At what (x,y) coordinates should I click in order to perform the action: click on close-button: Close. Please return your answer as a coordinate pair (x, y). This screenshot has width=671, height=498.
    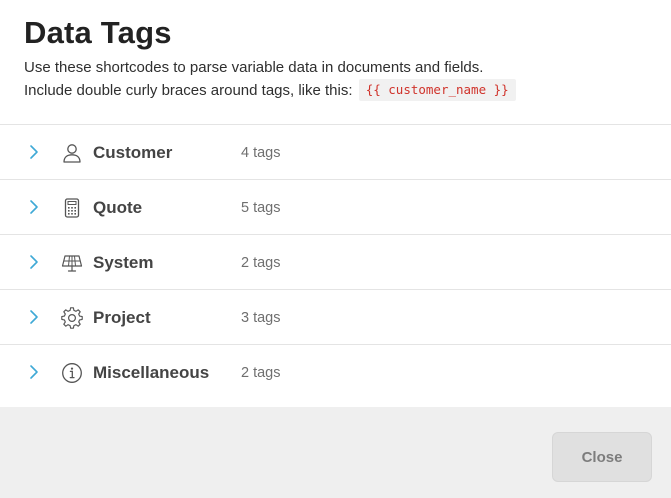
    Looking at the image, I should click on (602, 457).